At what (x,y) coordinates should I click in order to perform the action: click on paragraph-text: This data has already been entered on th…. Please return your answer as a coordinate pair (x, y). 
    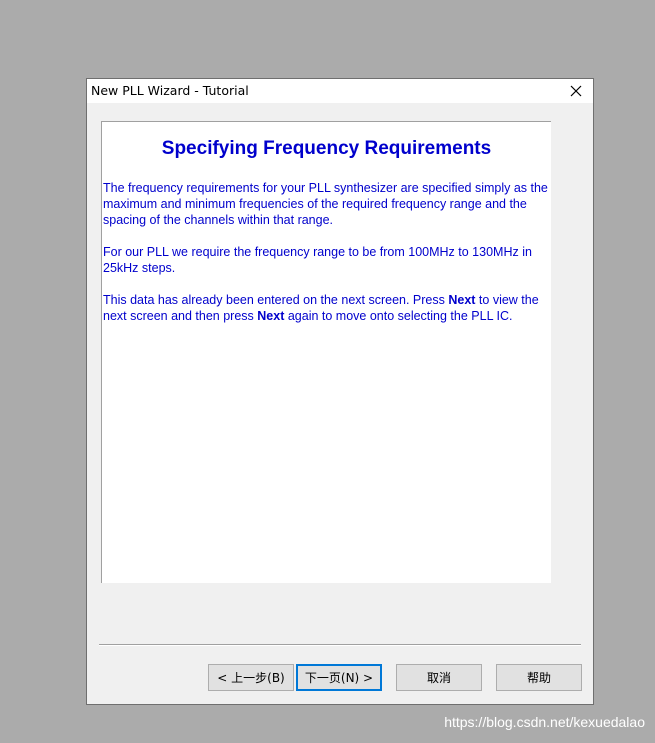
    Looking at the image, I should click on (276, 300).